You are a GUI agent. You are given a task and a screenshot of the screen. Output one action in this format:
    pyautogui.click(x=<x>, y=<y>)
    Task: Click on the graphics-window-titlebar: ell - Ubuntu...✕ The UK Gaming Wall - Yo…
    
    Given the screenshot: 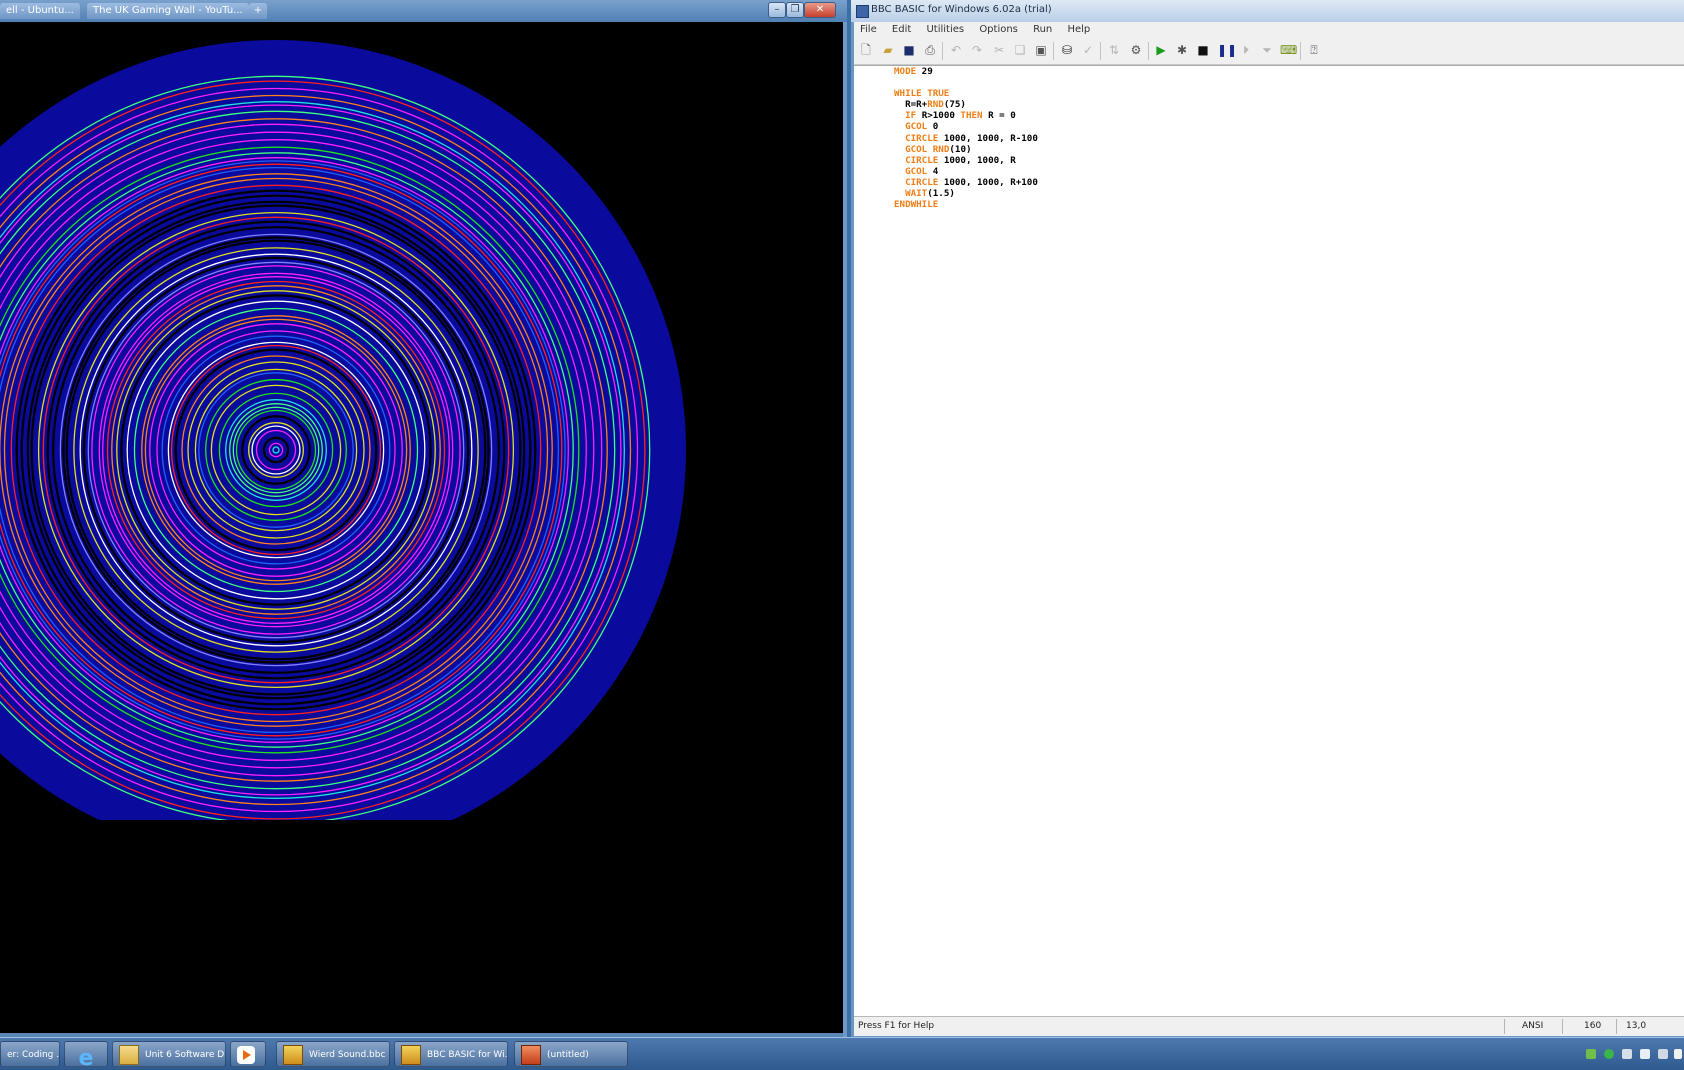 What is the action you would take?
    pyautogui.click(x=423, y=11)
    